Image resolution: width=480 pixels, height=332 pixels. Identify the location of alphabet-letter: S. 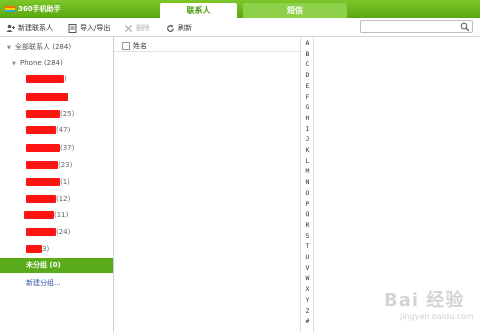
(307, 236).